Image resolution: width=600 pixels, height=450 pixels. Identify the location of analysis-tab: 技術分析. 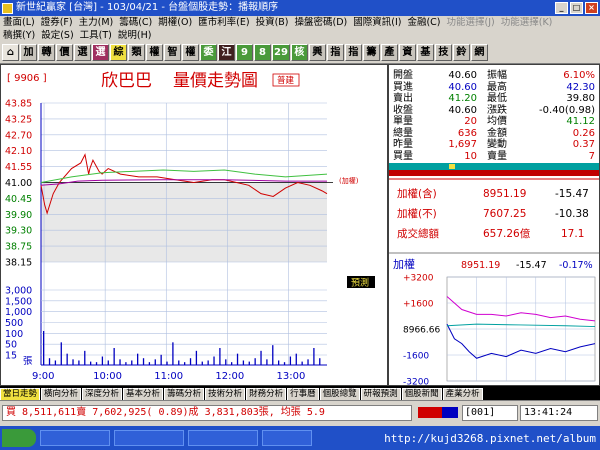
(225, 394).